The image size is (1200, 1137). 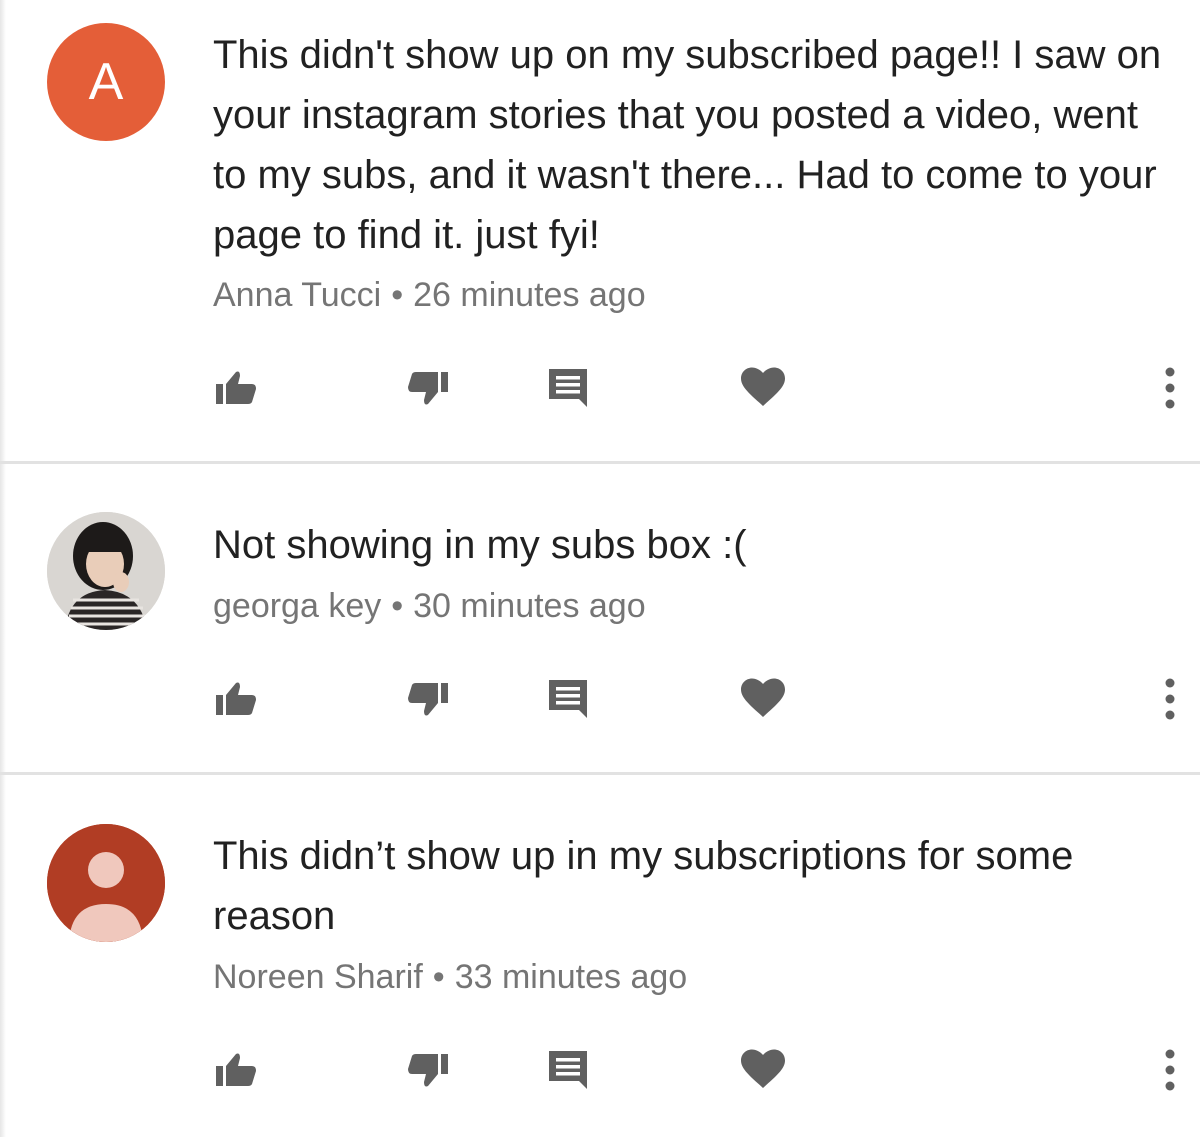 What do you see at coordinates (571, 977) in the screenshot?
I see `comment-time: 33 minutes ago` at bounding box center [571, 977].